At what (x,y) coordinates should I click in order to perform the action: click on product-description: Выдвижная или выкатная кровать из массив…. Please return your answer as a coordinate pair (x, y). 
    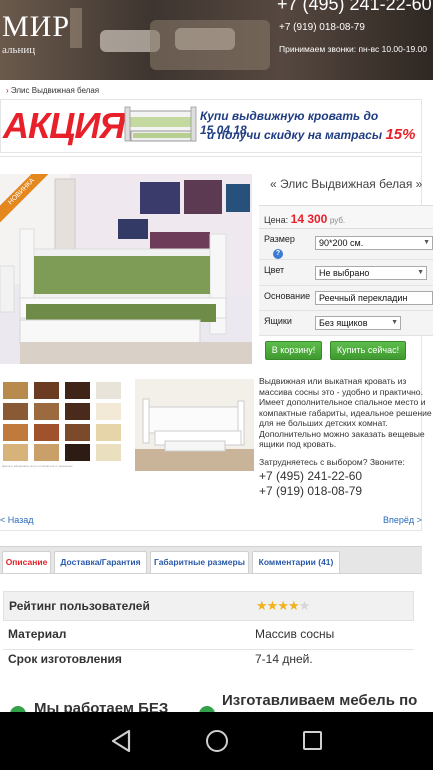
    Looking at the image, I should click on (345, 412).